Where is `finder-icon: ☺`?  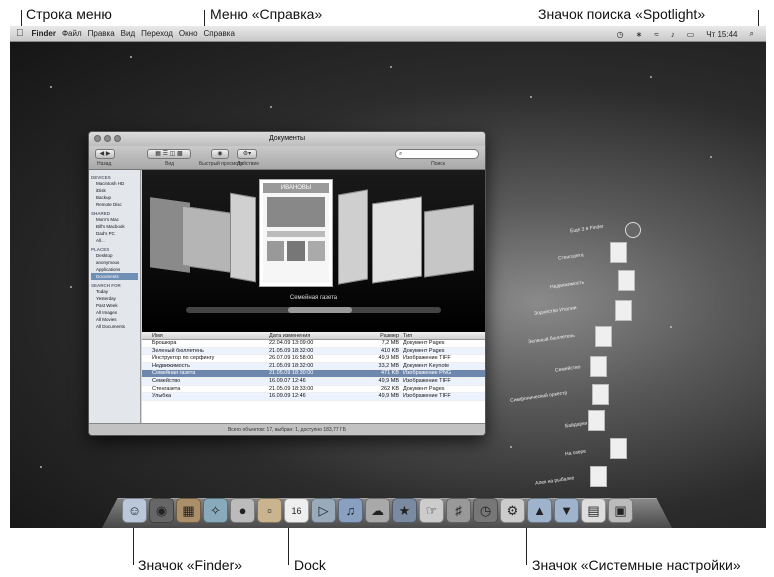 finder-icon: ☺ is located at coordinates (134, 510).